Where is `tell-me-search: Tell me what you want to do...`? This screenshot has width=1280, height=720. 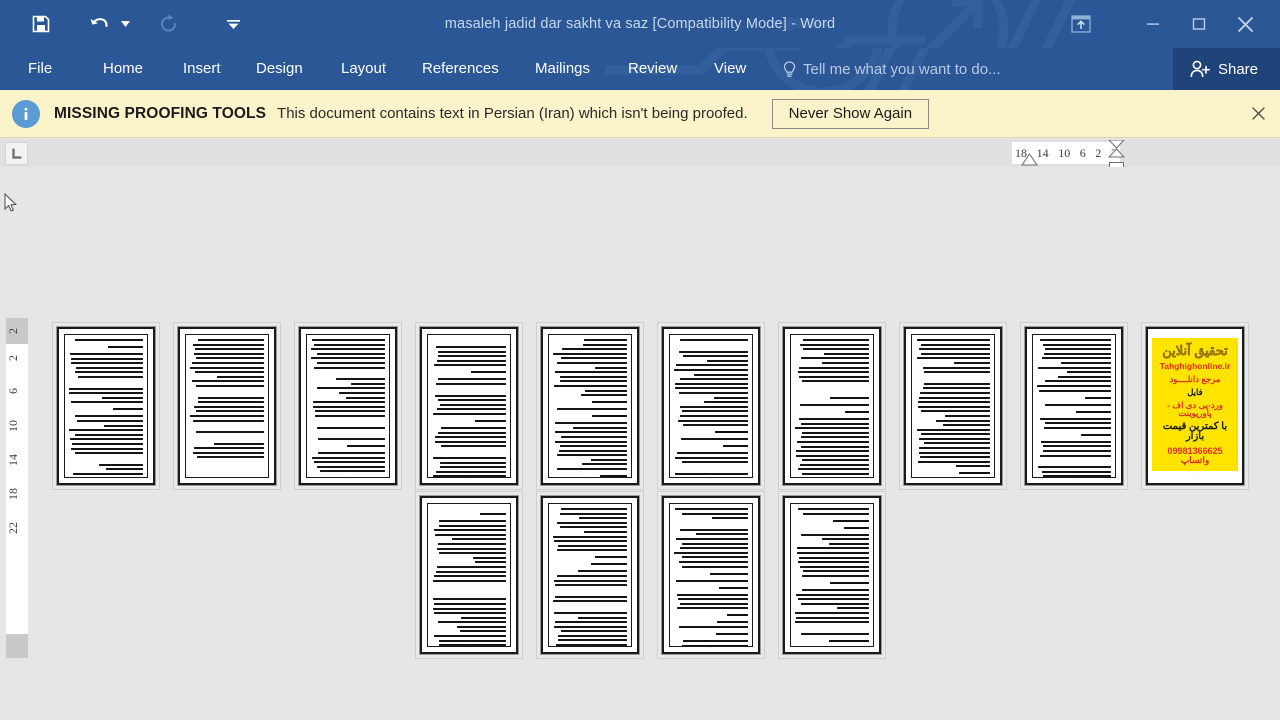 tell-me-search: Tell me what you want to do... is located at coordinates (892, 69).